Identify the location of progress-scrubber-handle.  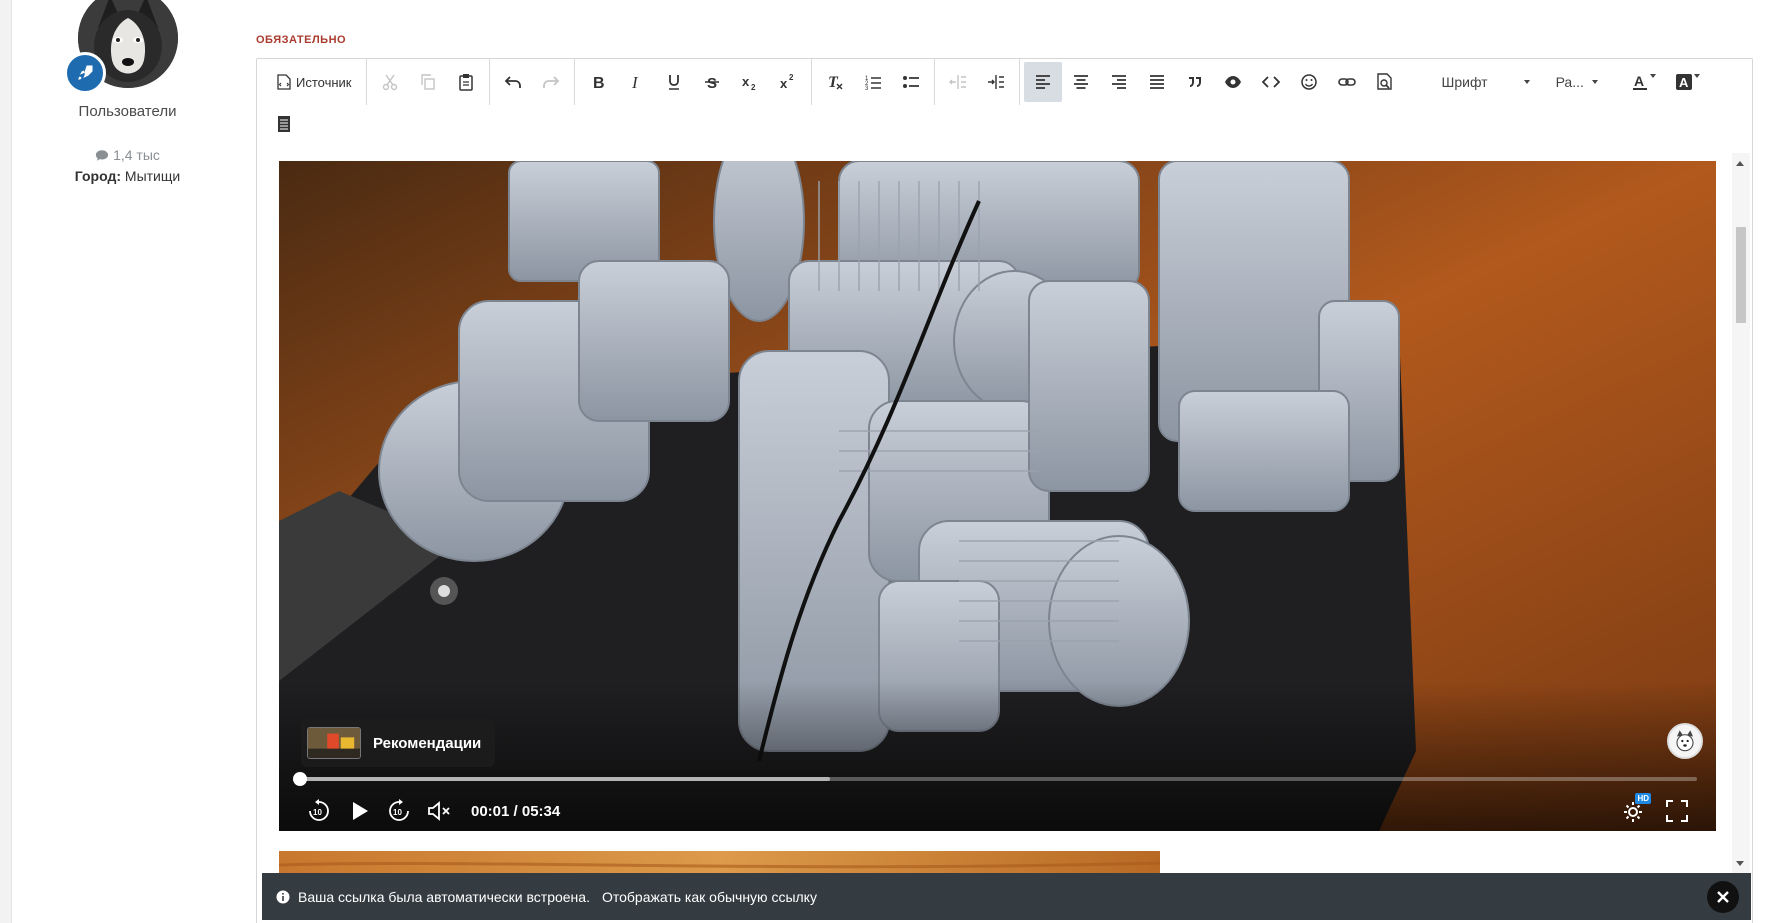
(300, 779).